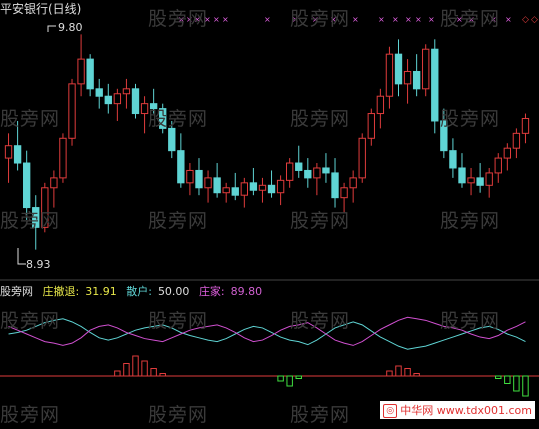 This screenshot has height=429, width=539. Describe the element at coordinates (70, 27) in the screenshot. I see `high-price-label: 9.80` at that location.